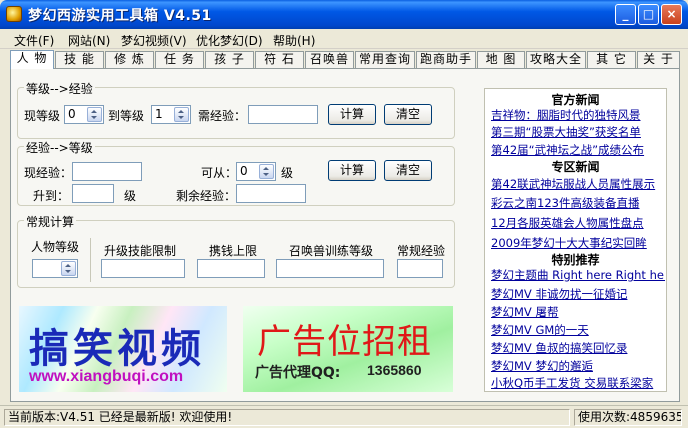  Describe the element at coordinates (578, 132) in the screenshot. I see `news-link: 第三期“股票大抽奖”获奖名单` at that location.